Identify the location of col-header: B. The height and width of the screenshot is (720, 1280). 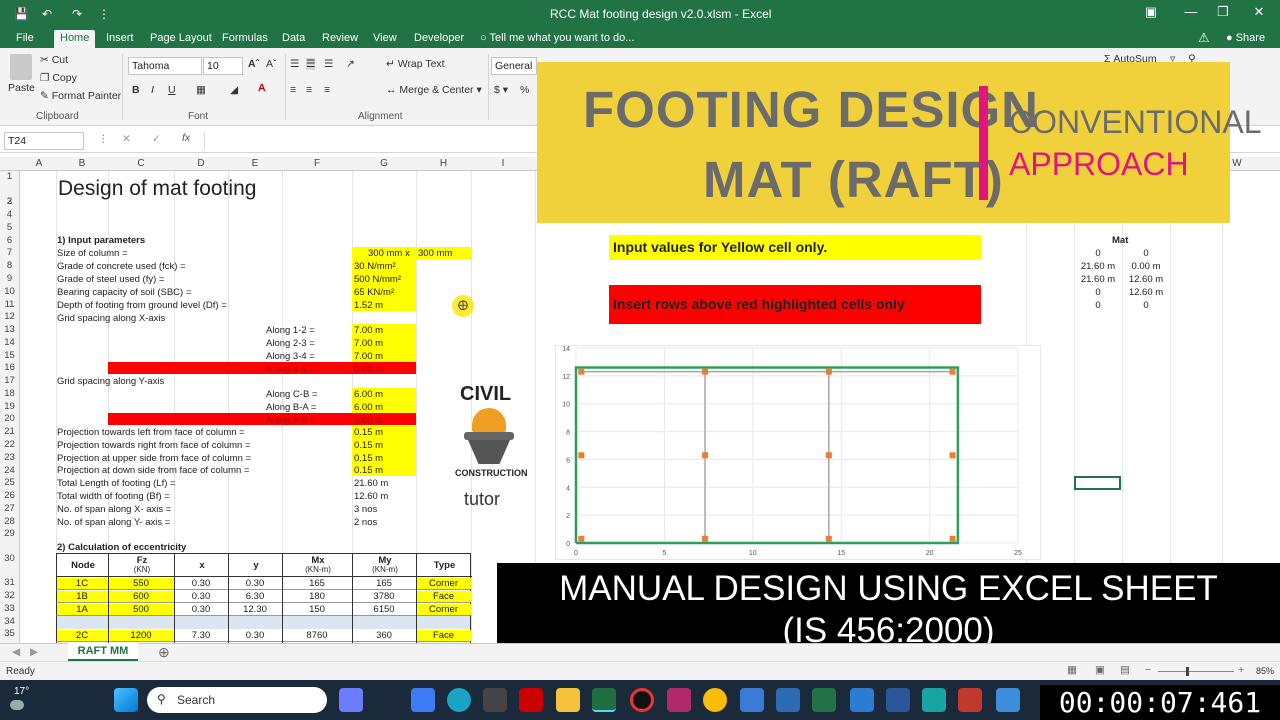
(82, 163).